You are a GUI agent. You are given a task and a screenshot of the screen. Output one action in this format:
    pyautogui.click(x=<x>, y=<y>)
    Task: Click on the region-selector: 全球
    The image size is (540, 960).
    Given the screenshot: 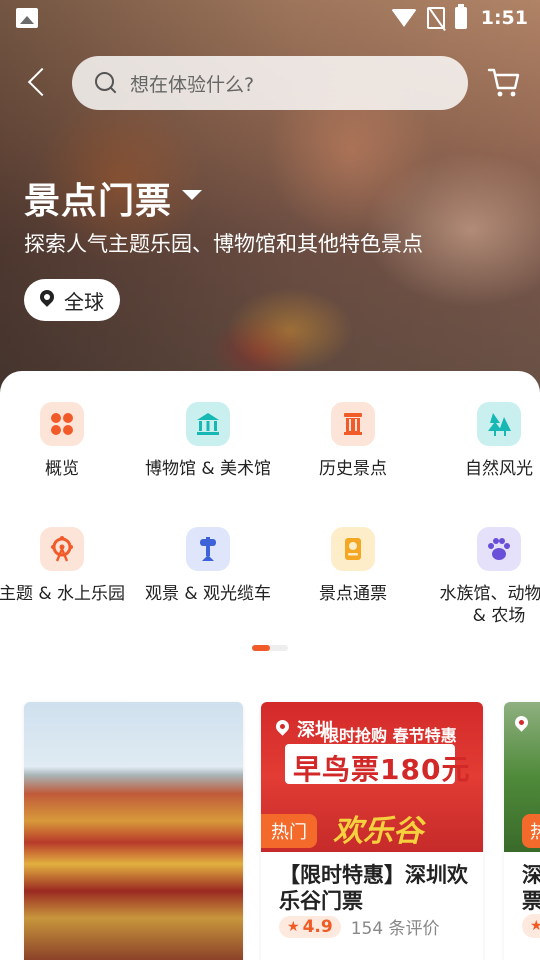 What is the action you would take?
    pyautogui.click(x=72, y=300)
    